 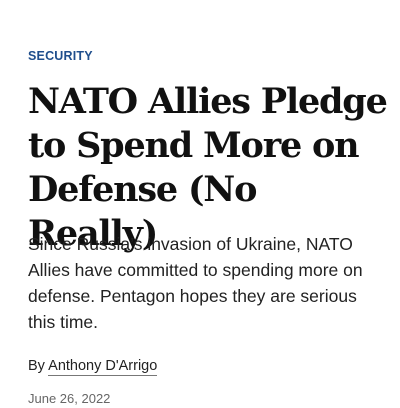 I want to click on author-link: Anthony D'Arrigo, so click(x=103, y=367).